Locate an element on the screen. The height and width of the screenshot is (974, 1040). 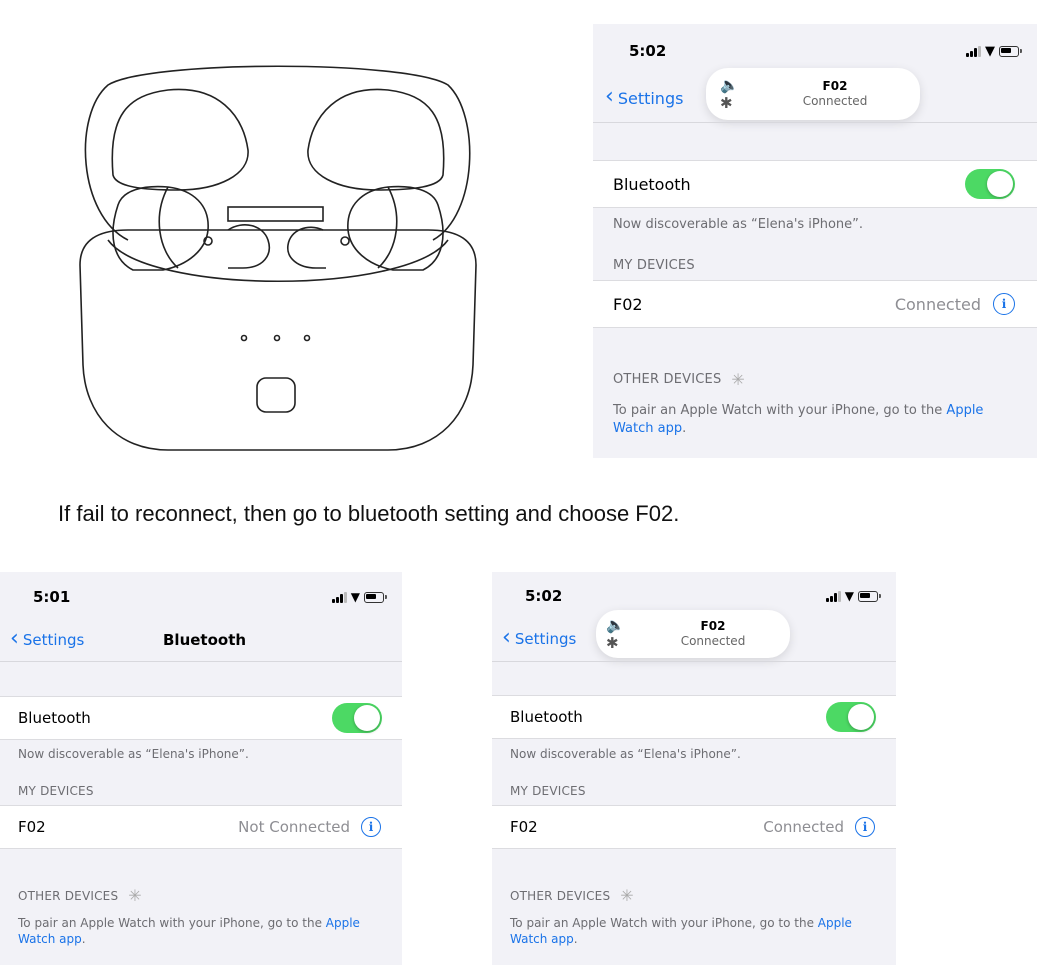
device-status: Not Connected is located at coordinates (294, 827).